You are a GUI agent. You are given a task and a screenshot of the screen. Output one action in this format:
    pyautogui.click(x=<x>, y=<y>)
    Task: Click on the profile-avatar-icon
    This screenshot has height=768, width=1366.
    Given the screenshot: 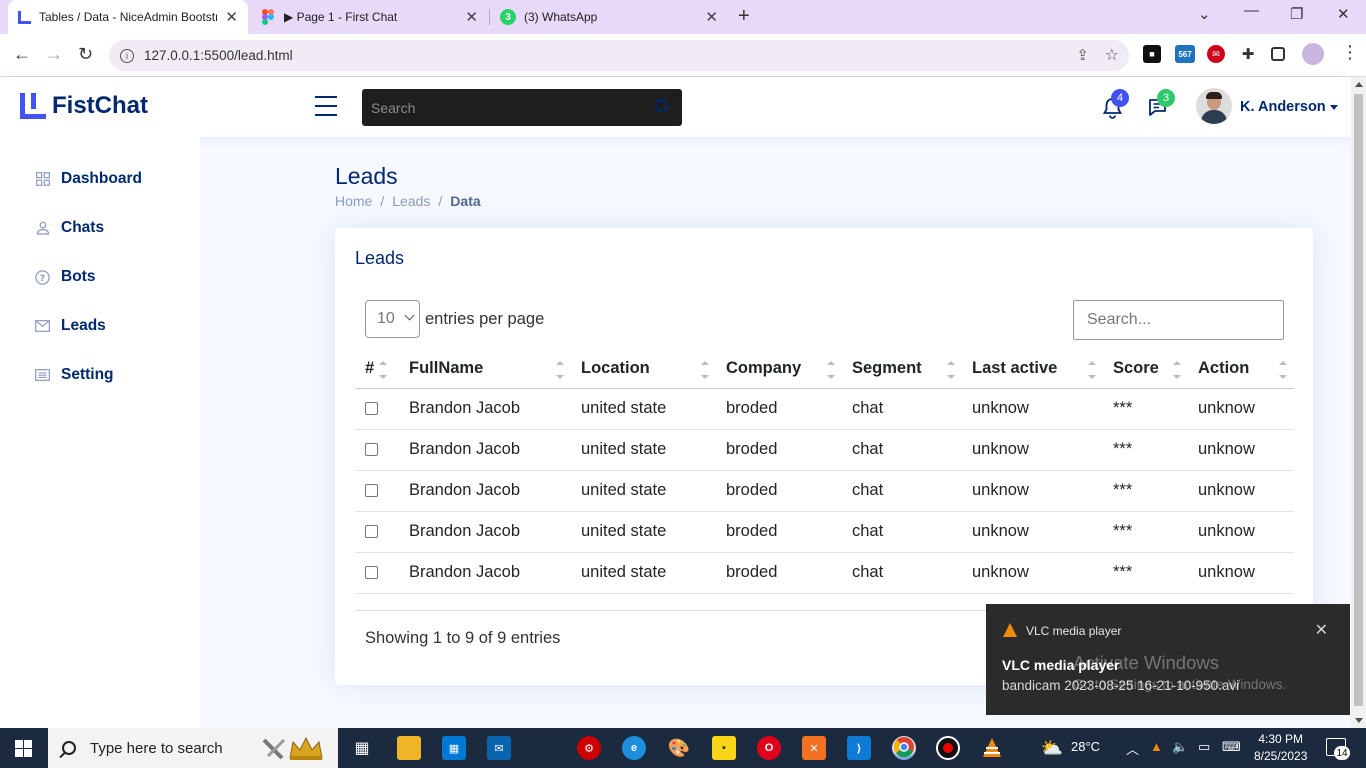 What is the action you would take?
    pyautogui.click(x=1313, y=54)
    